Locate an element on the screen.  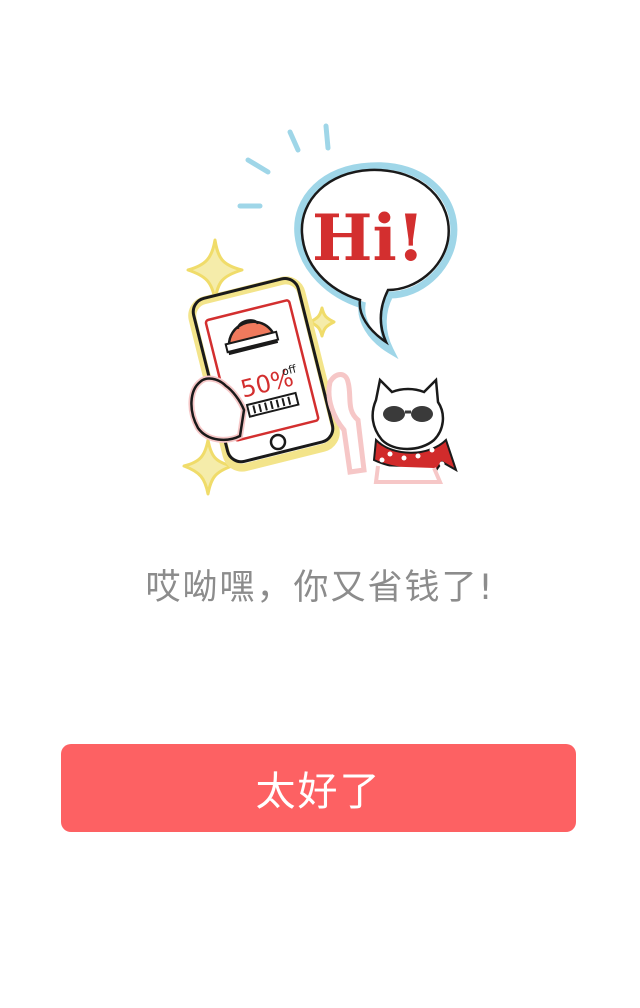
confirm-button: 太好了 is located at coordinates (318, 788).